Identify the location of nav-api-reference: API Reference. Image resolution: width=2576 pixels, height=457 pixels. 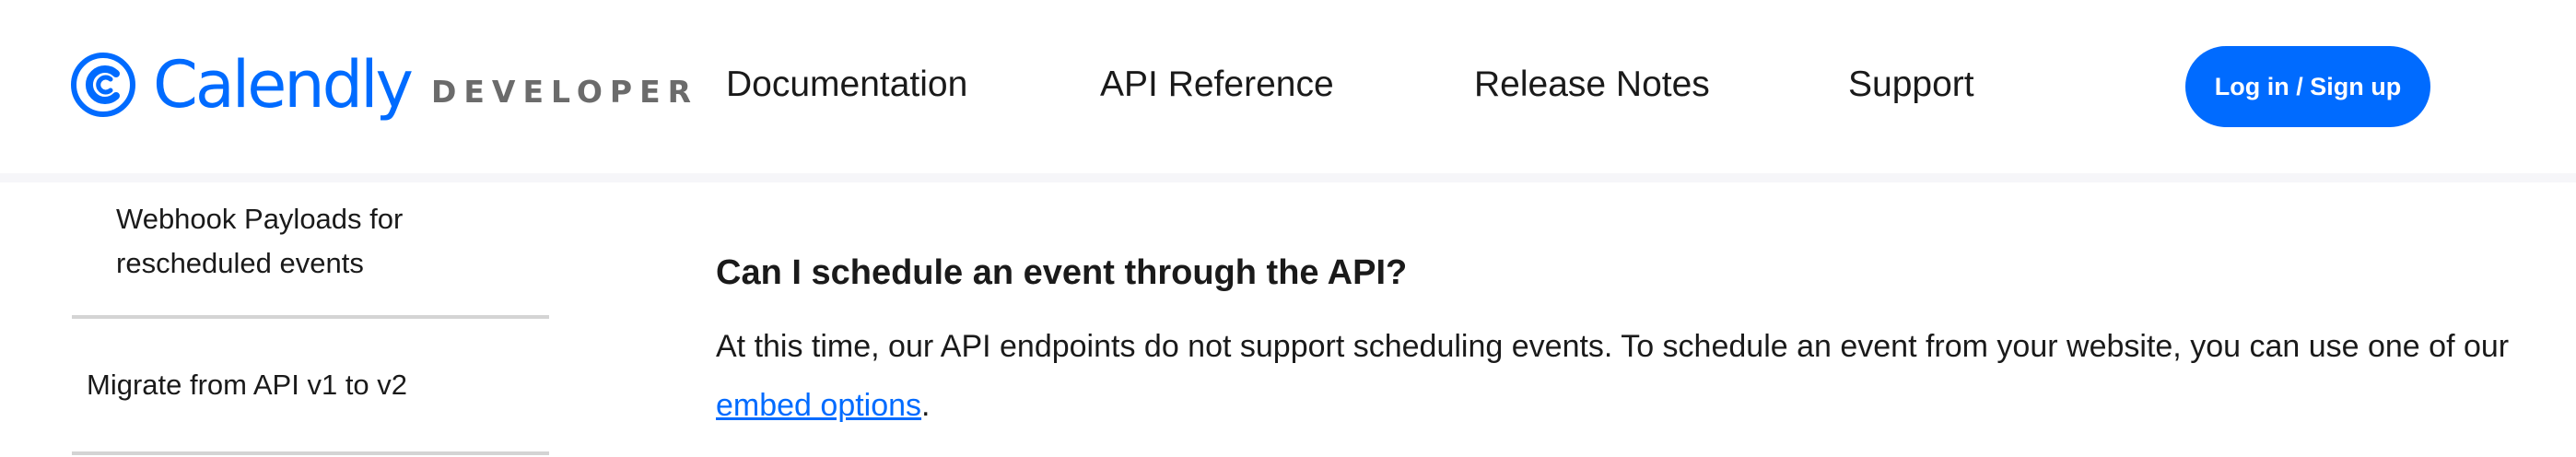
(1217, 85).